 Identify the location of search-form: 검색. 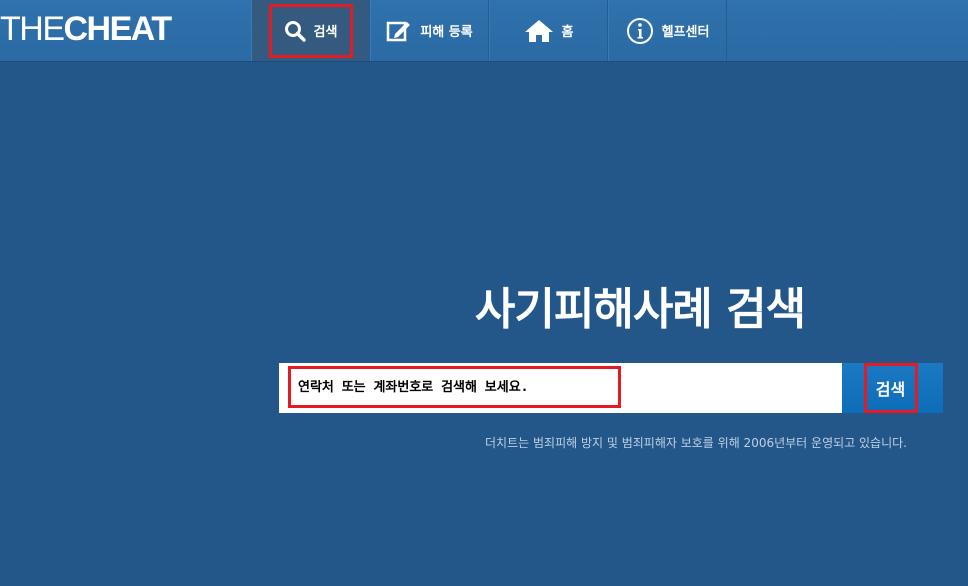
(611, 388).